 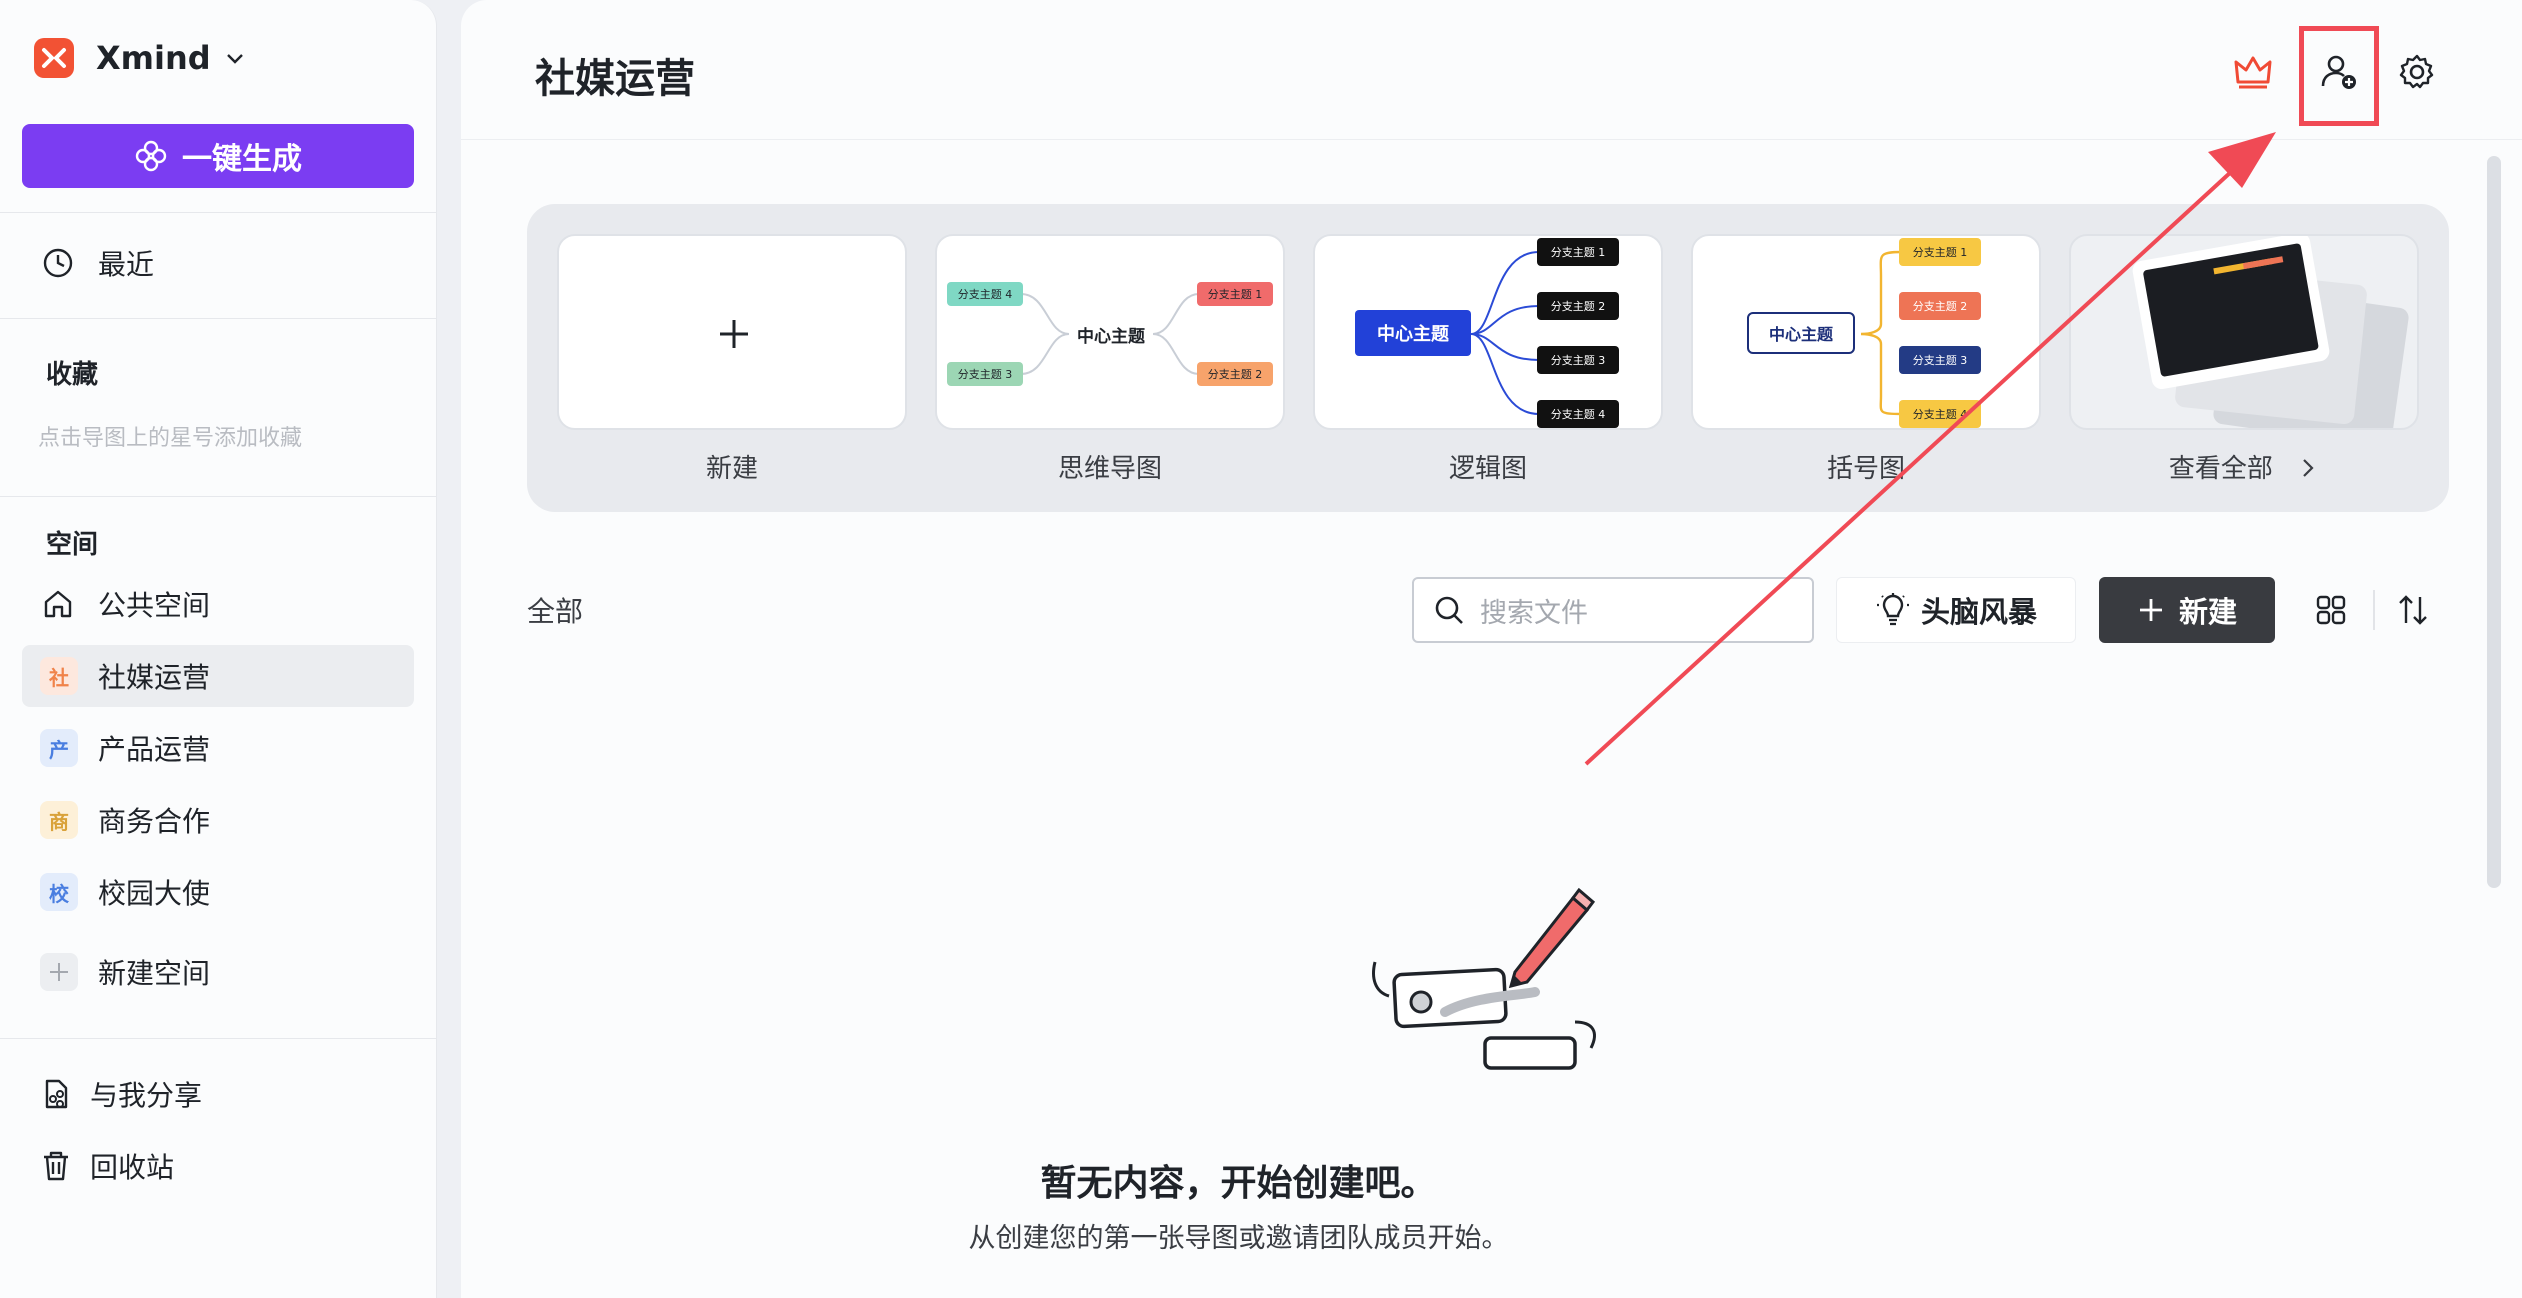 What do you see at coordinates (151, 156) in the screenshot?
I see `sparkle-flower-icon` at bounding box center [151, 156].